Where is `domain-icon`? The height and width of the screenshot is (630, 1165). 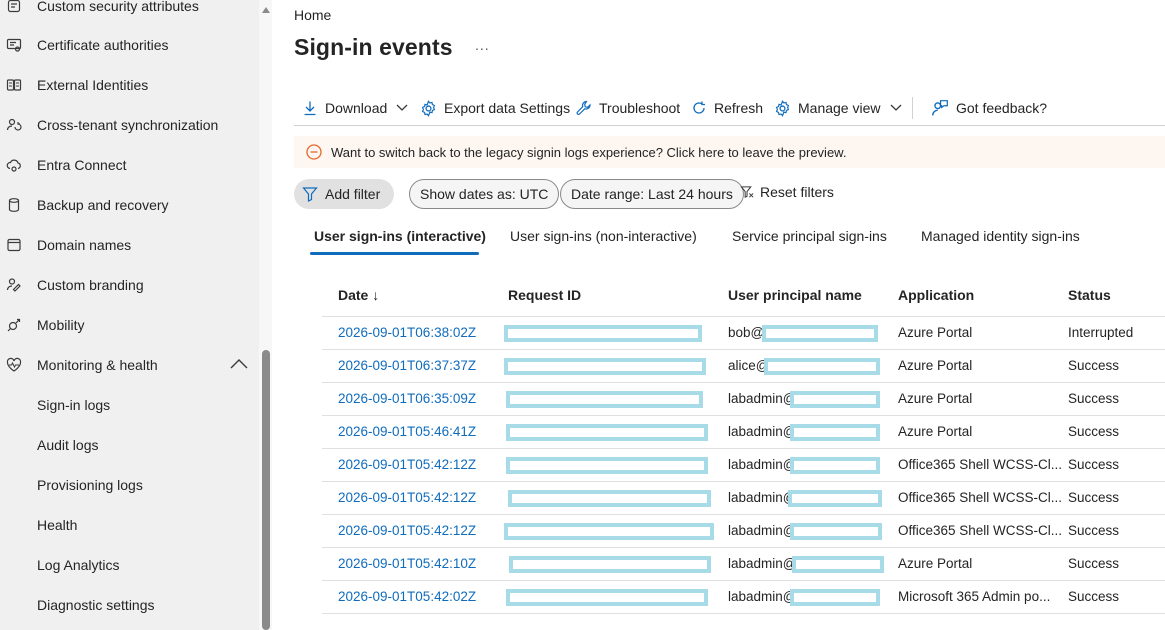 domain-icon is located at coordinates (14, 245).